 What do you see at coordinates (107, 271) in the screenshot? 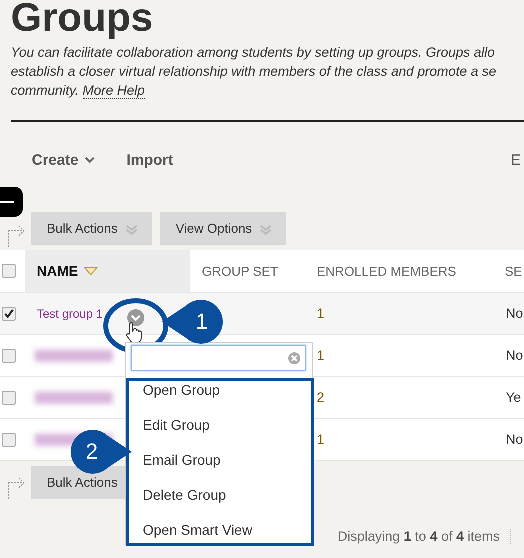
I see `column-header: NAME` at bounding box center [107, 271].